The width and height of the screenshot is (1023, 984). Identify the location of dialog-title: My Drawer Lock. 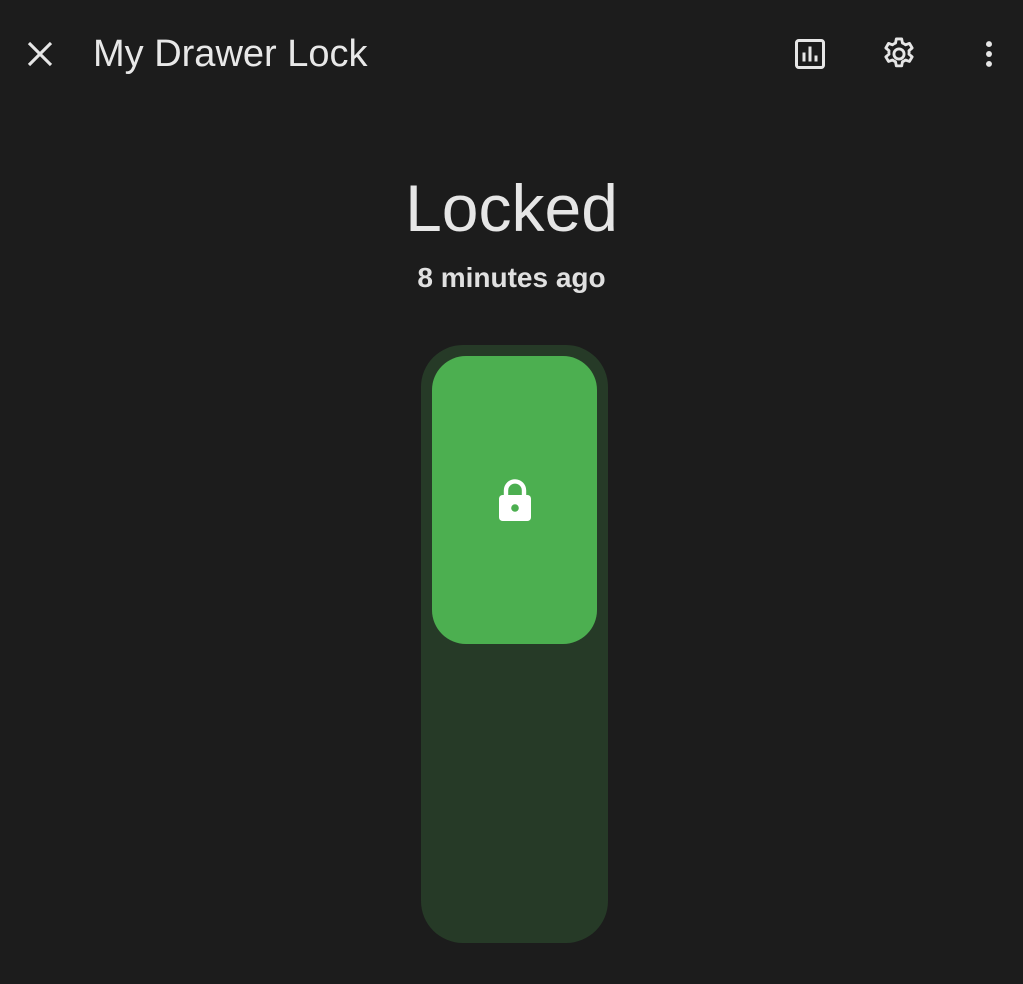
(230, 54).